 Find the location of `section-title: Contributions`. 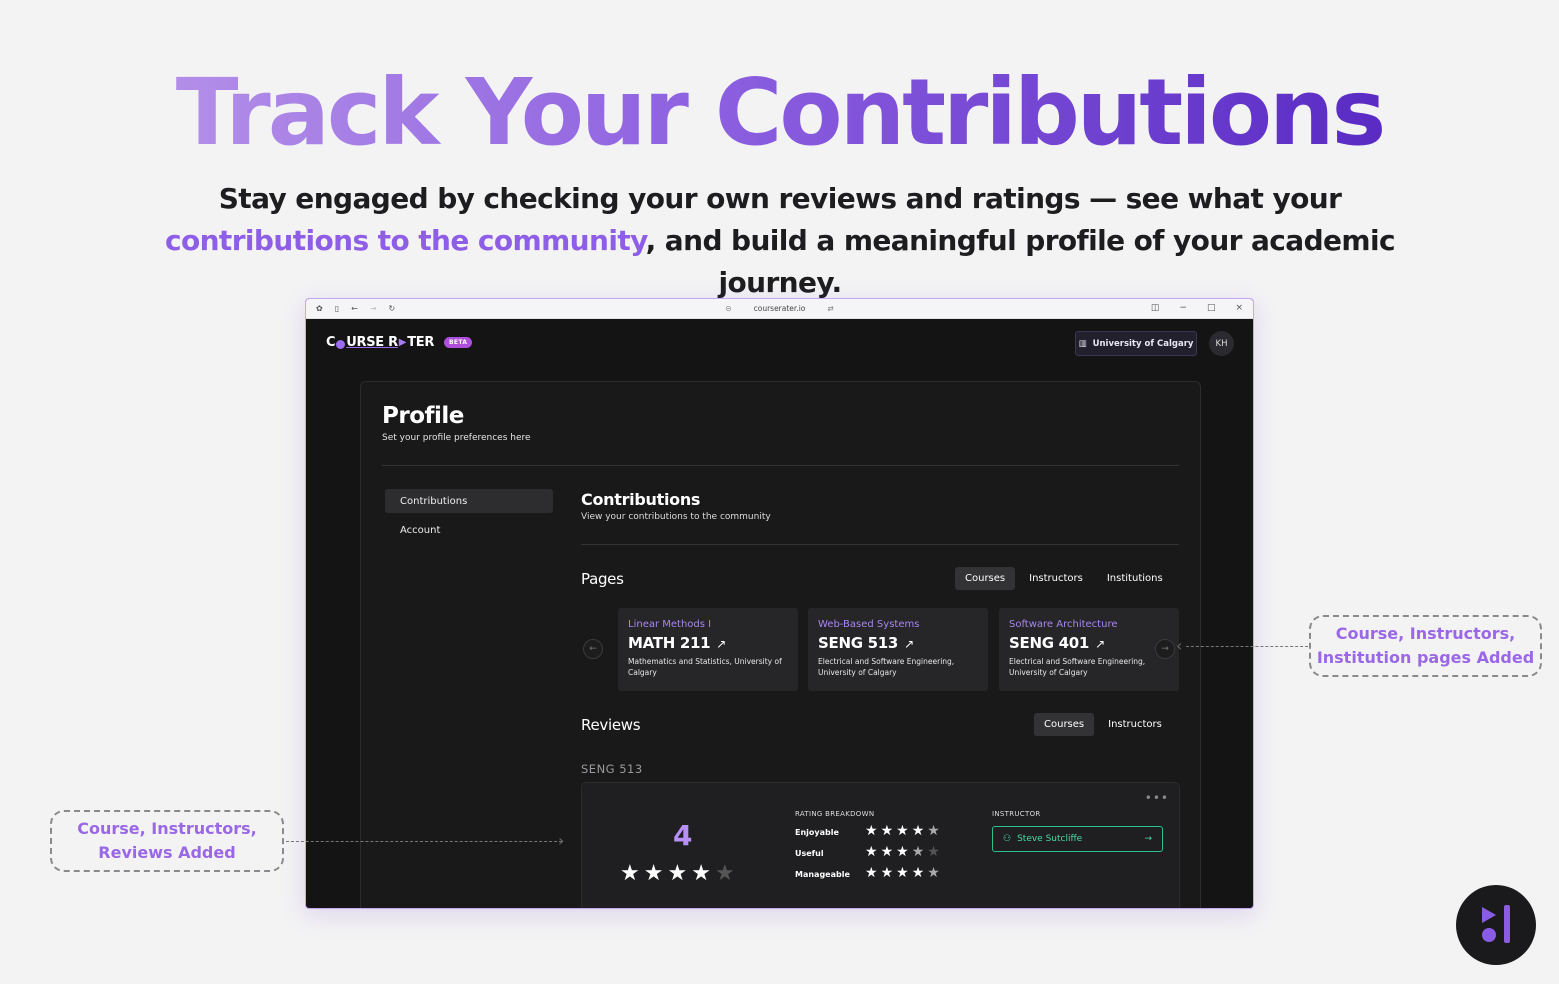

section-title: Contributions is located at coordinates (641, 499).